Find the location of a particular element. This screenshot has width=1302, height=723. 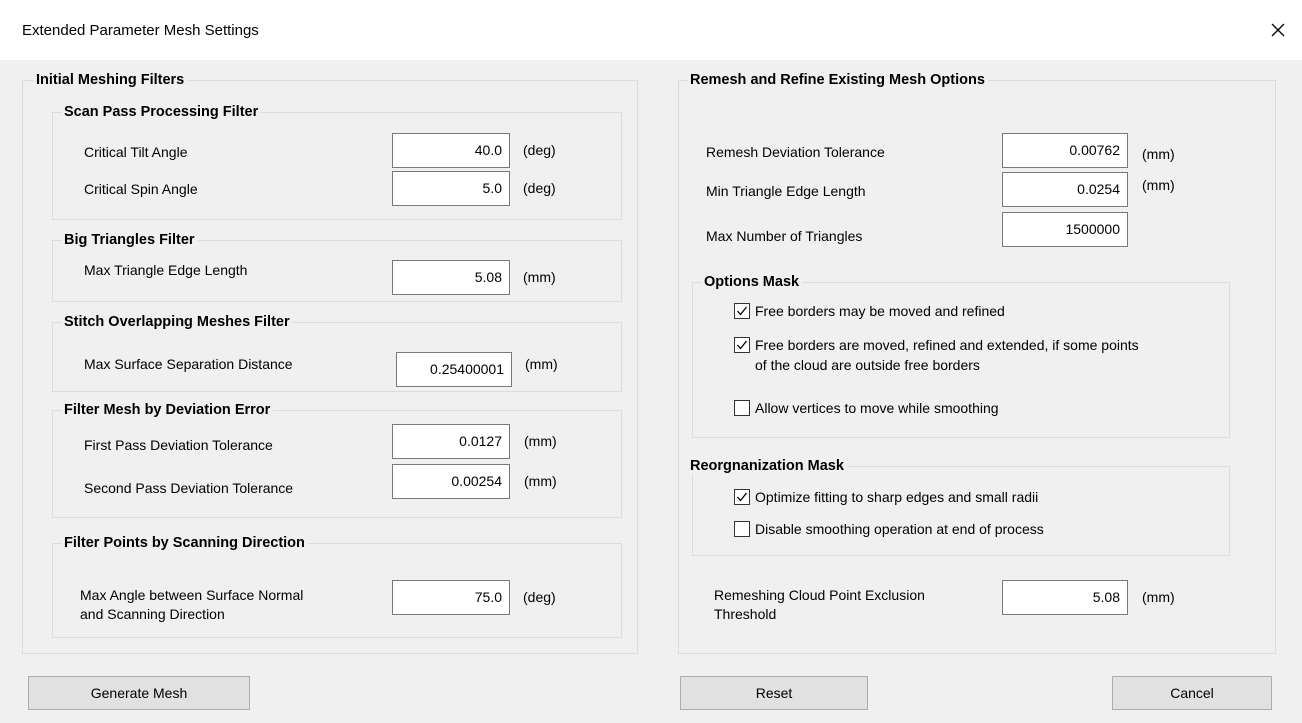

option-free-borders-refined: Free borders may be moved and refined is located at coordinates (869, 311).